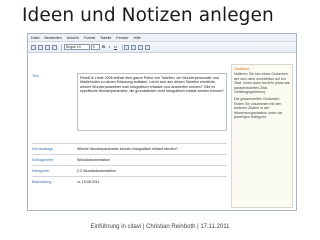 Image resolution: width=320 pixels, height=240 pixels. Describe the element at coordinates (137, 38) in the screenshot. I see `menu-item-hilfe: Hilfe` at that location.